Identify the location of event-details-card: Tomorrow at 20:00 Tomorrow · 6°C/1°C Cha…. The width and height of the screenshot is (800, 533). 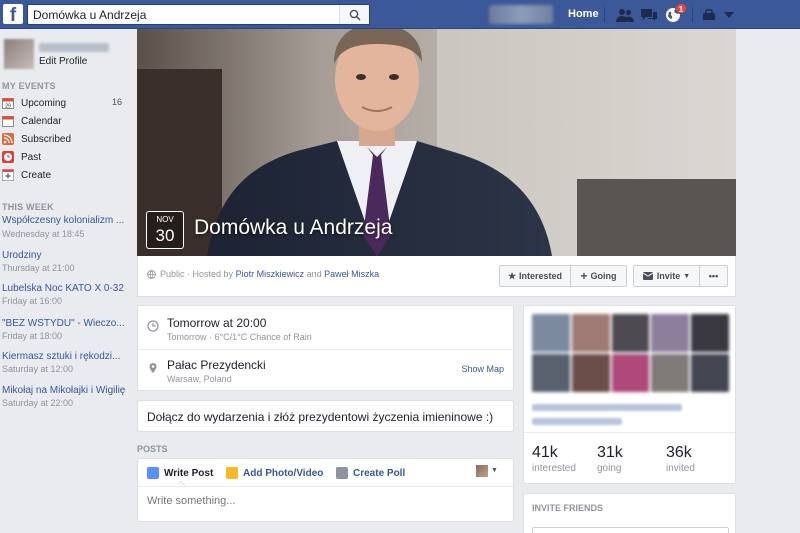
(325, 348).